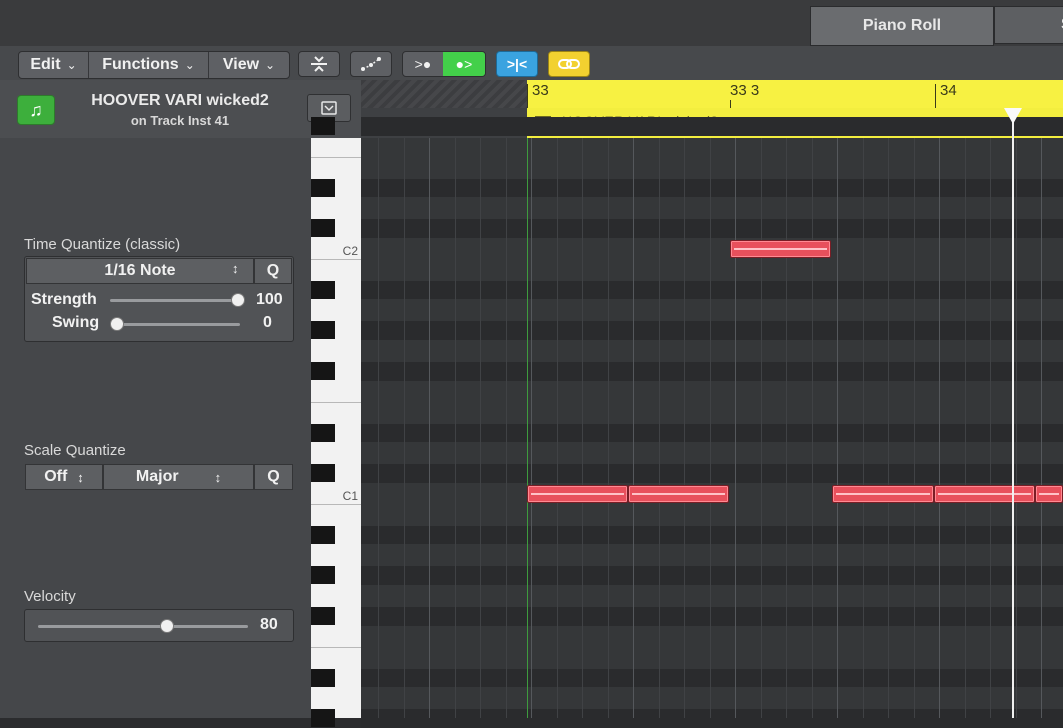 The image size is (1063, 728). I want to click on scale-root-select: Off ↕, so click(64, 477).